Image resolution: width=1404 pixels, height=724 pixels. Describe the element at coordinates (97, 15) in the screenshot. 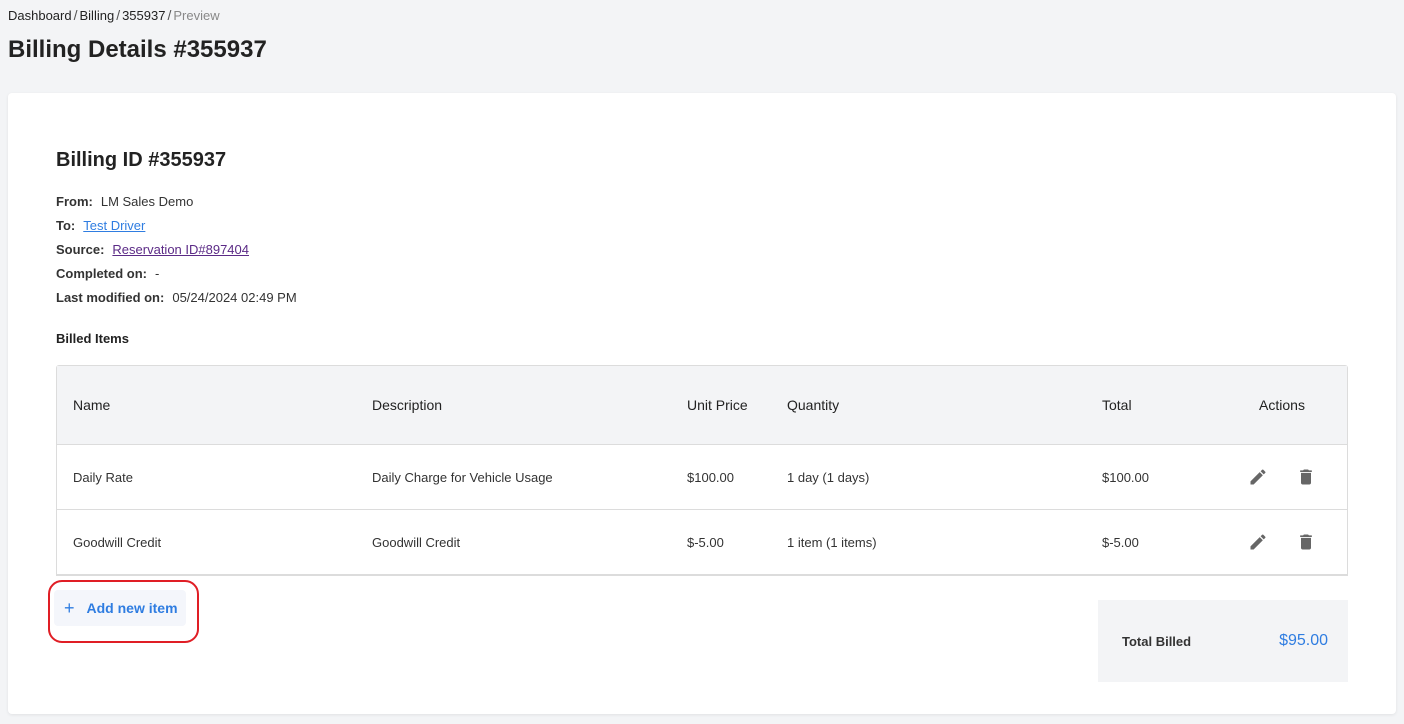

I see `breadcrumb-billing: Billing` at that location.